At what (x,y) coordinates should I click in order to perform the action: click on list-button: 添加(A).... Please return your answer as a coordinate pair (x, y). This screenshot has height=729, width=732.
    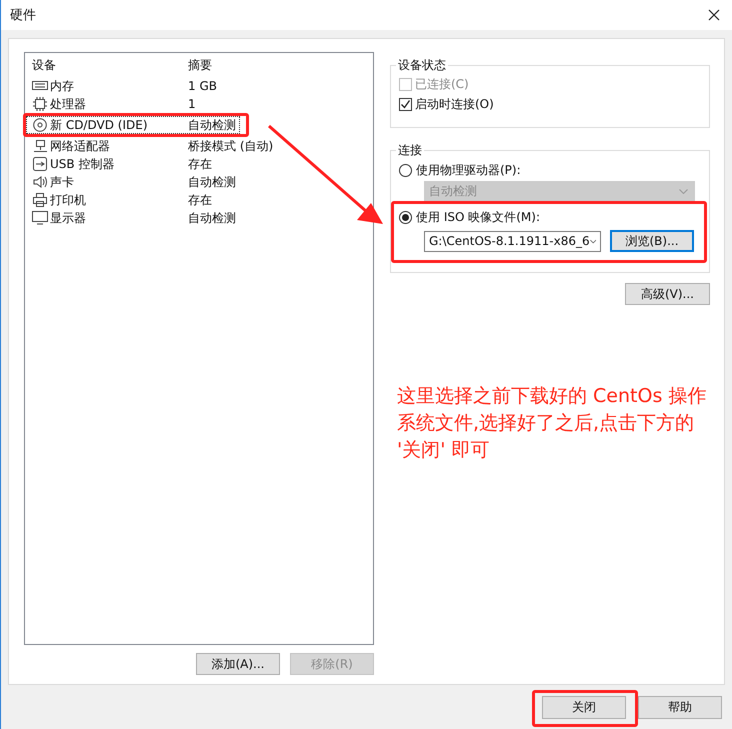
    Looking at the image, I should click on (238, 664).